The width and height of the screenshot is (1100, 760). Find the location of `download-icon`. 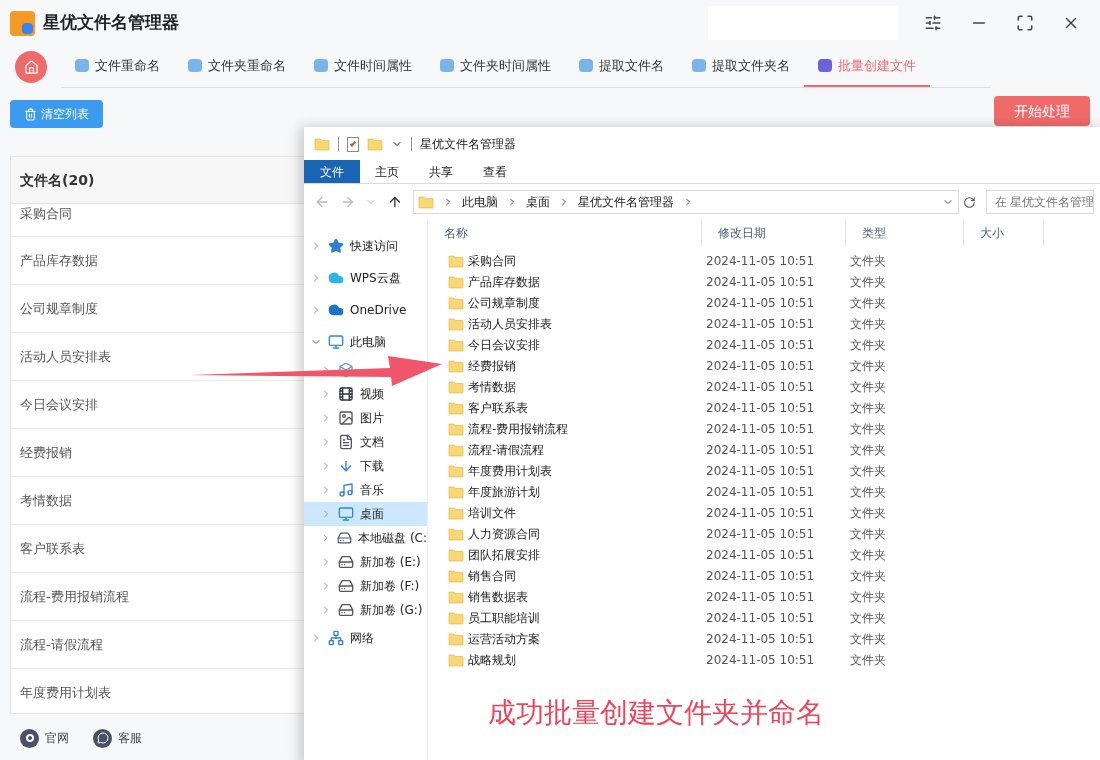

download-icon is located at coordinates (346, 466).